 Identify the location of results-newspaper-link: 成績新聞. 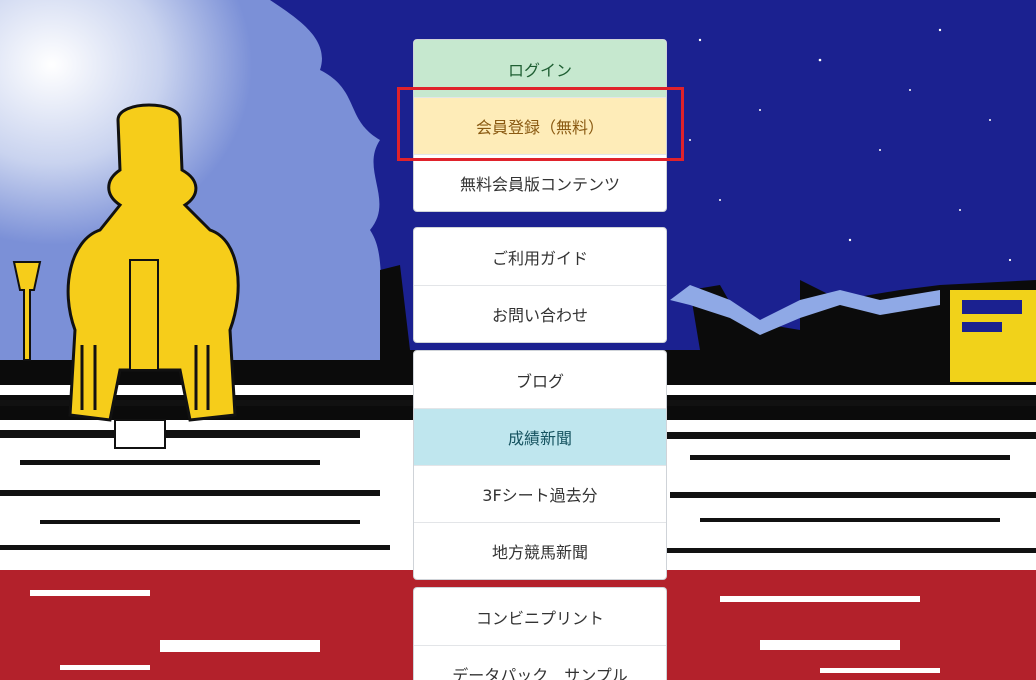
(540, 436).